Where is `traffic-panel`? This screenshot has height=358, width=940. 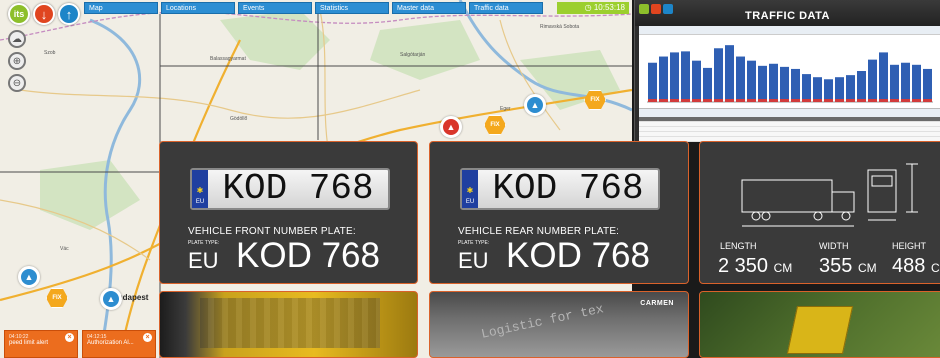
traffic-panel is located at coordinates (789, 84).